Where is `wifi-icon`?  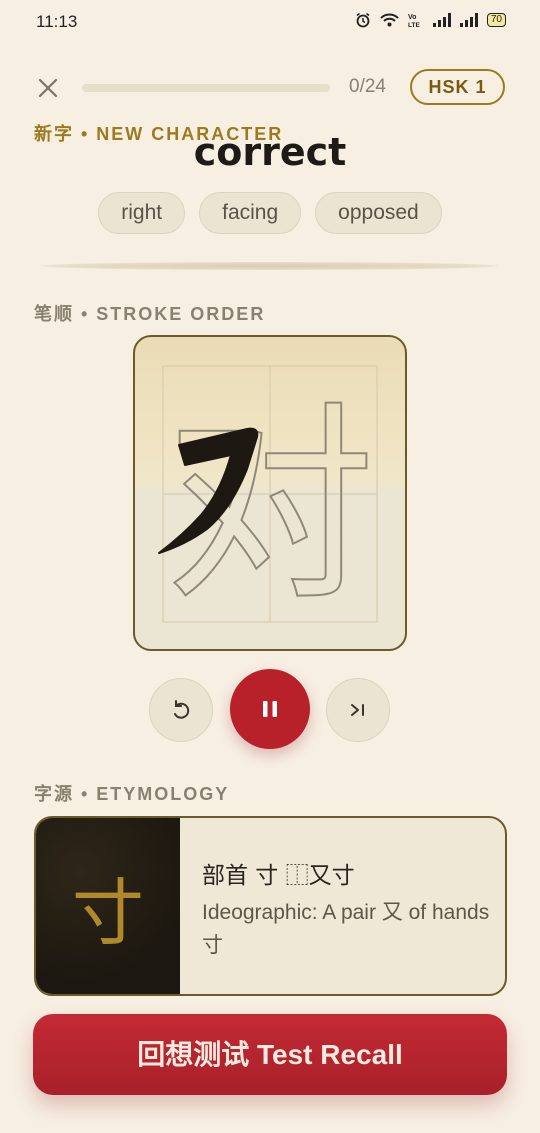 wifi-icon is located at coordinates (389, 20).